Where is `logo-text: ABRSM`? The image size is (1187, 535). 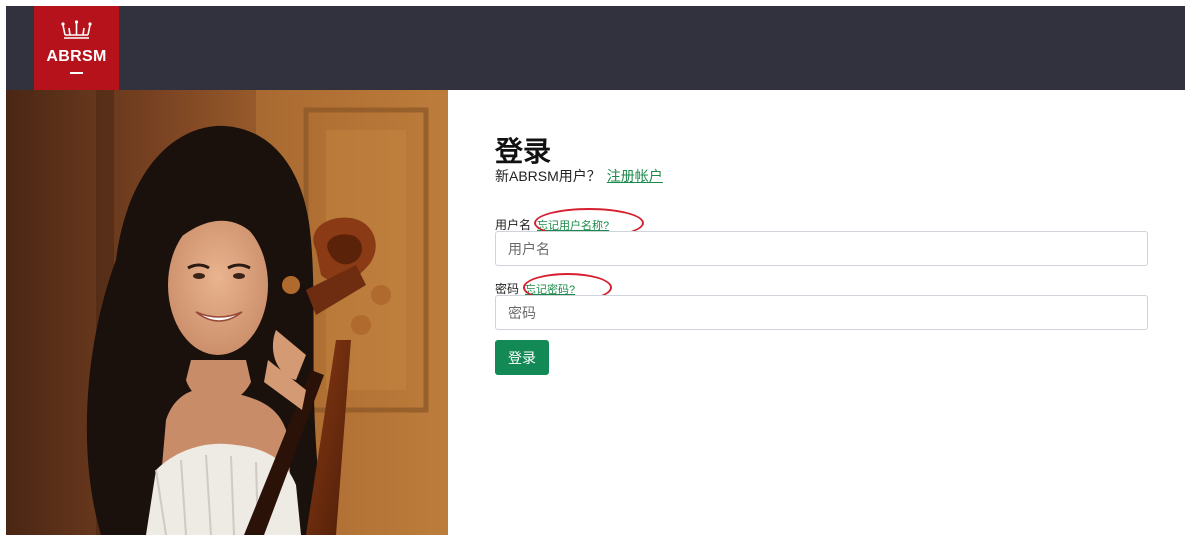
logo-text: ABRSM is located at coordinates (76, 56).